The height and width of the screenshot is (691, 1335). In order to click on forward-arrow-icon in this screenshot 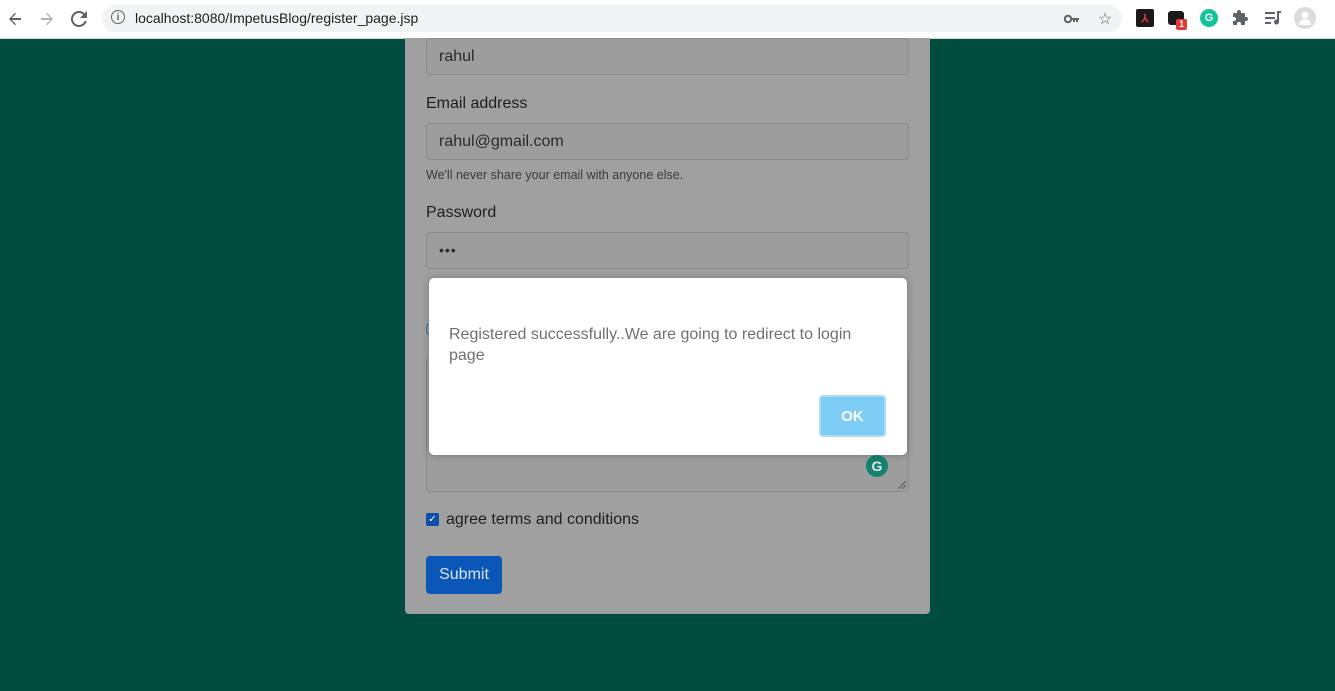, I will do `click(47, 19)`.